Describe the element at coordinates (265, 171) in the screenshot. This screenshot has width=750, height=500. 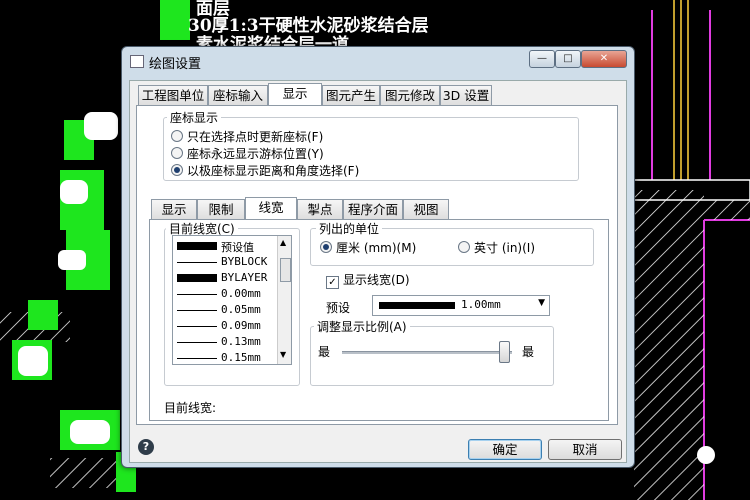
I see `coord-option-polar: 以极座标显示距离和角度选择(F)` at that location.